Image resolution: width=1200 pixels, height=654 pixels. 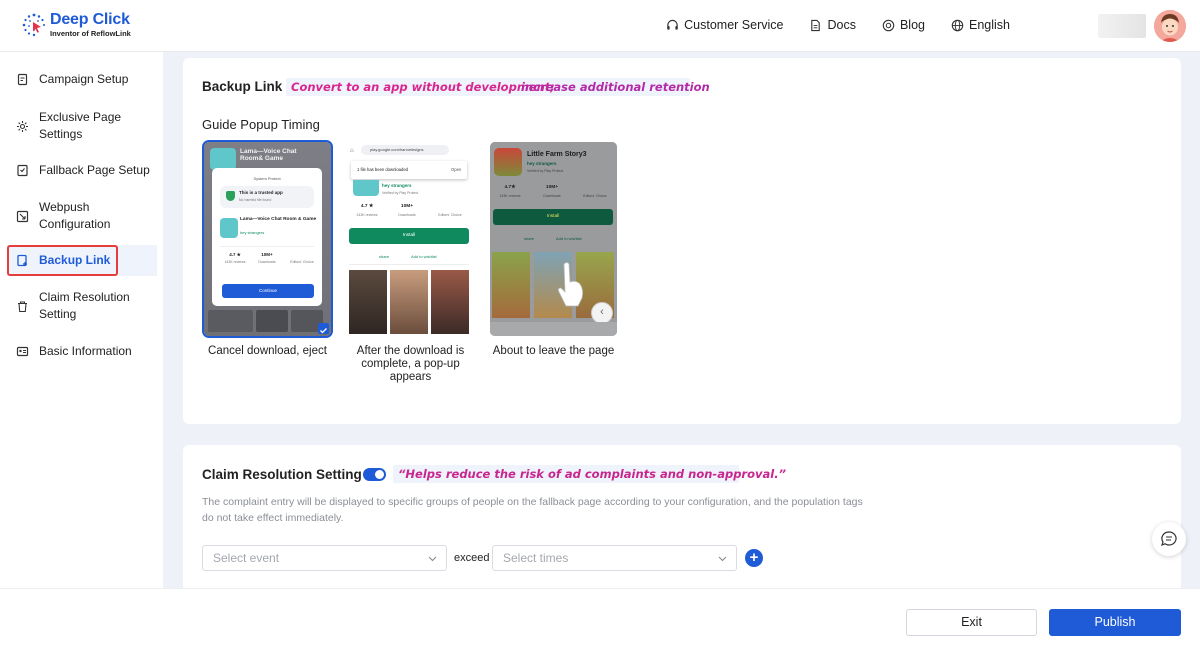 What do you see at coordinates (246, 558) in the screenshot?
I see `select-event-placeholder: Select event` at bounding box center [246, 558].